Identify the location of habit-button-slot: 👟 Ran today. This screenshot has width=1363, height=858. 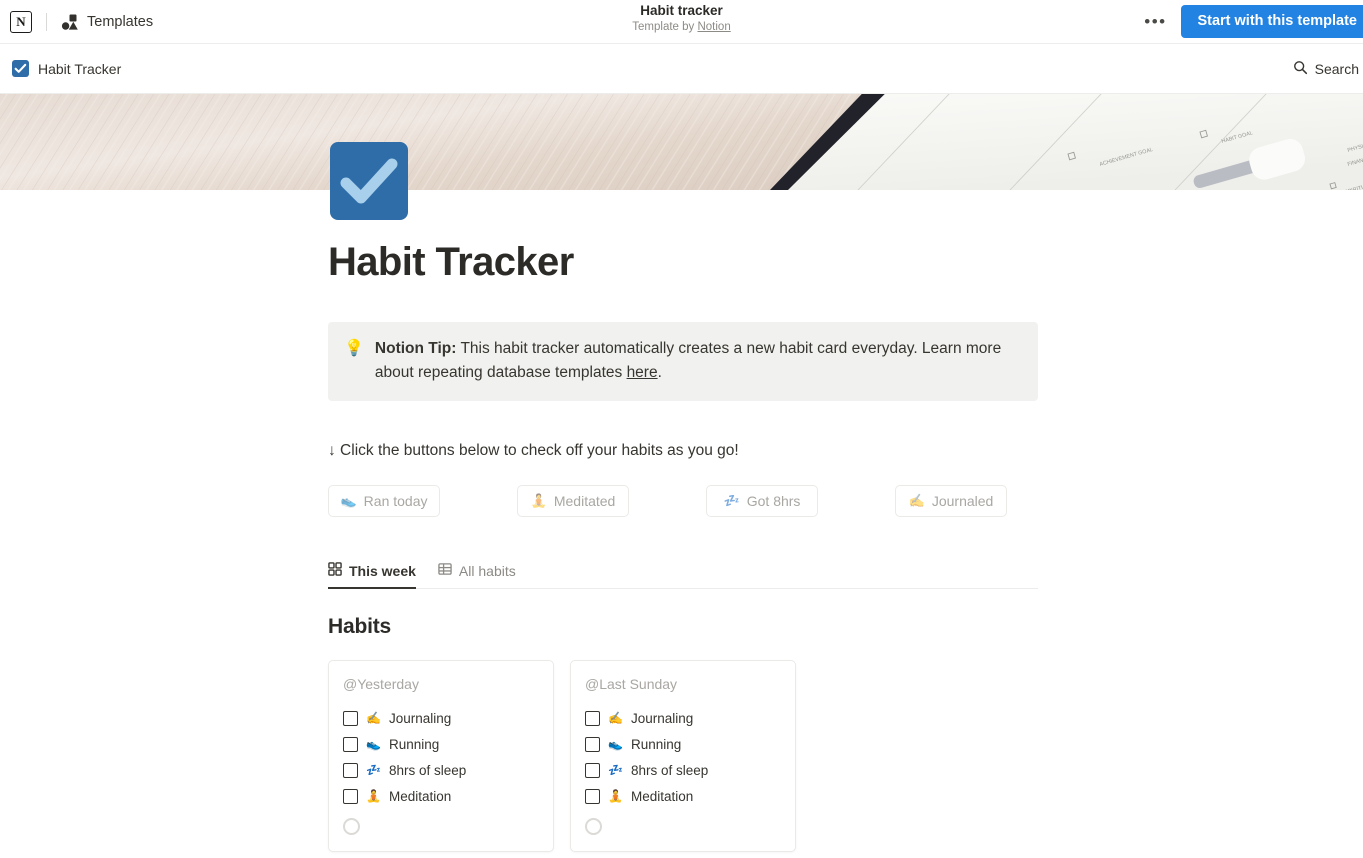
(422, 501).